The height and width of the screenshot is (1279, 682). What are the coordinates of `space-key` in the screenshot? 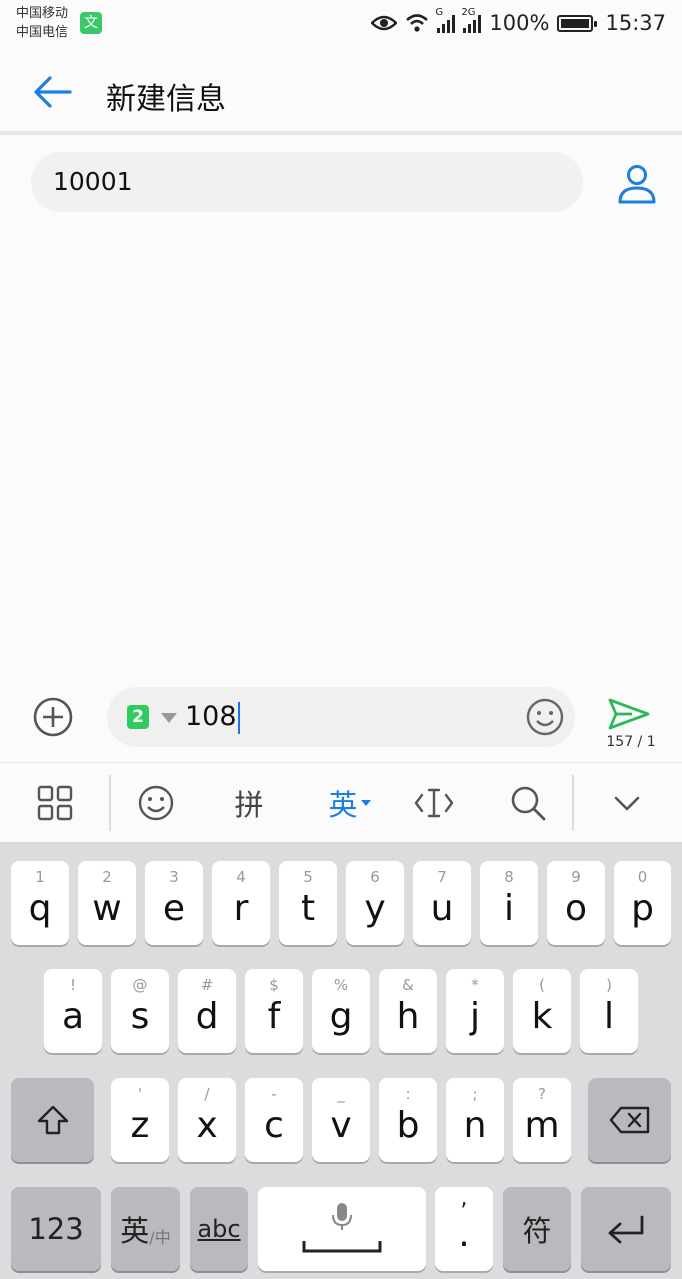 It's located at (342, 1229).